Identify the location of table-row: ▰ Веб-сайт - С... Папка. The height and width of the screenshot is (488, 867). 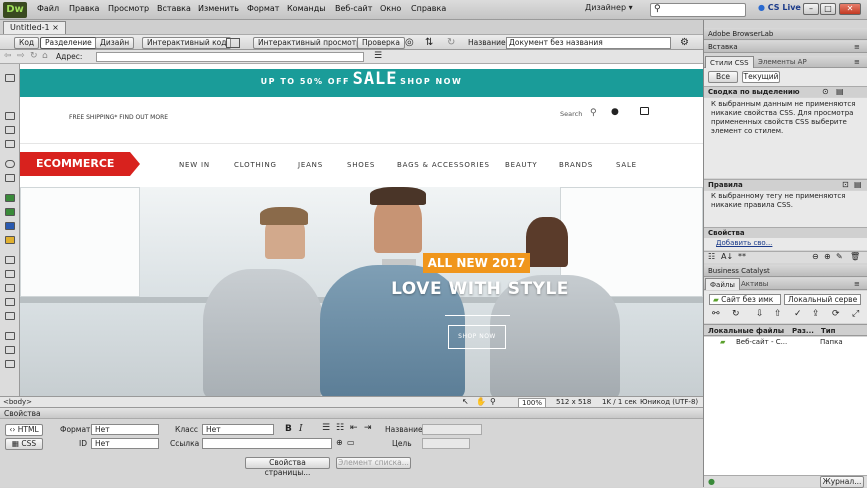
(785, 342).